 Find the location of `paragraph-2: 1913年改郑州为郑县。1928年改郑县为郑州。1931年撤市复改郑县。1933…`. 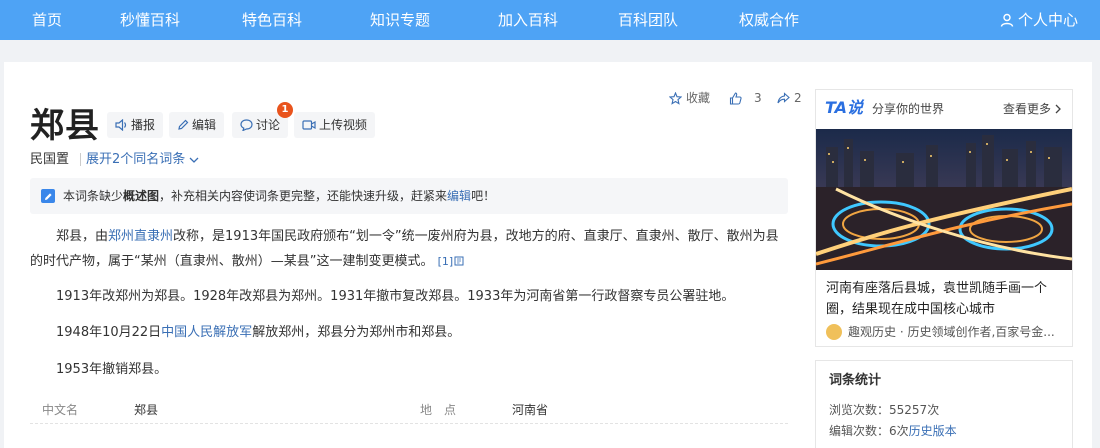

paragraph-2: 1913年改郑州为郑县。1928年改郑县为郑州。1931年撤市复改郑县。1933… is located at coordinates (395, 296).